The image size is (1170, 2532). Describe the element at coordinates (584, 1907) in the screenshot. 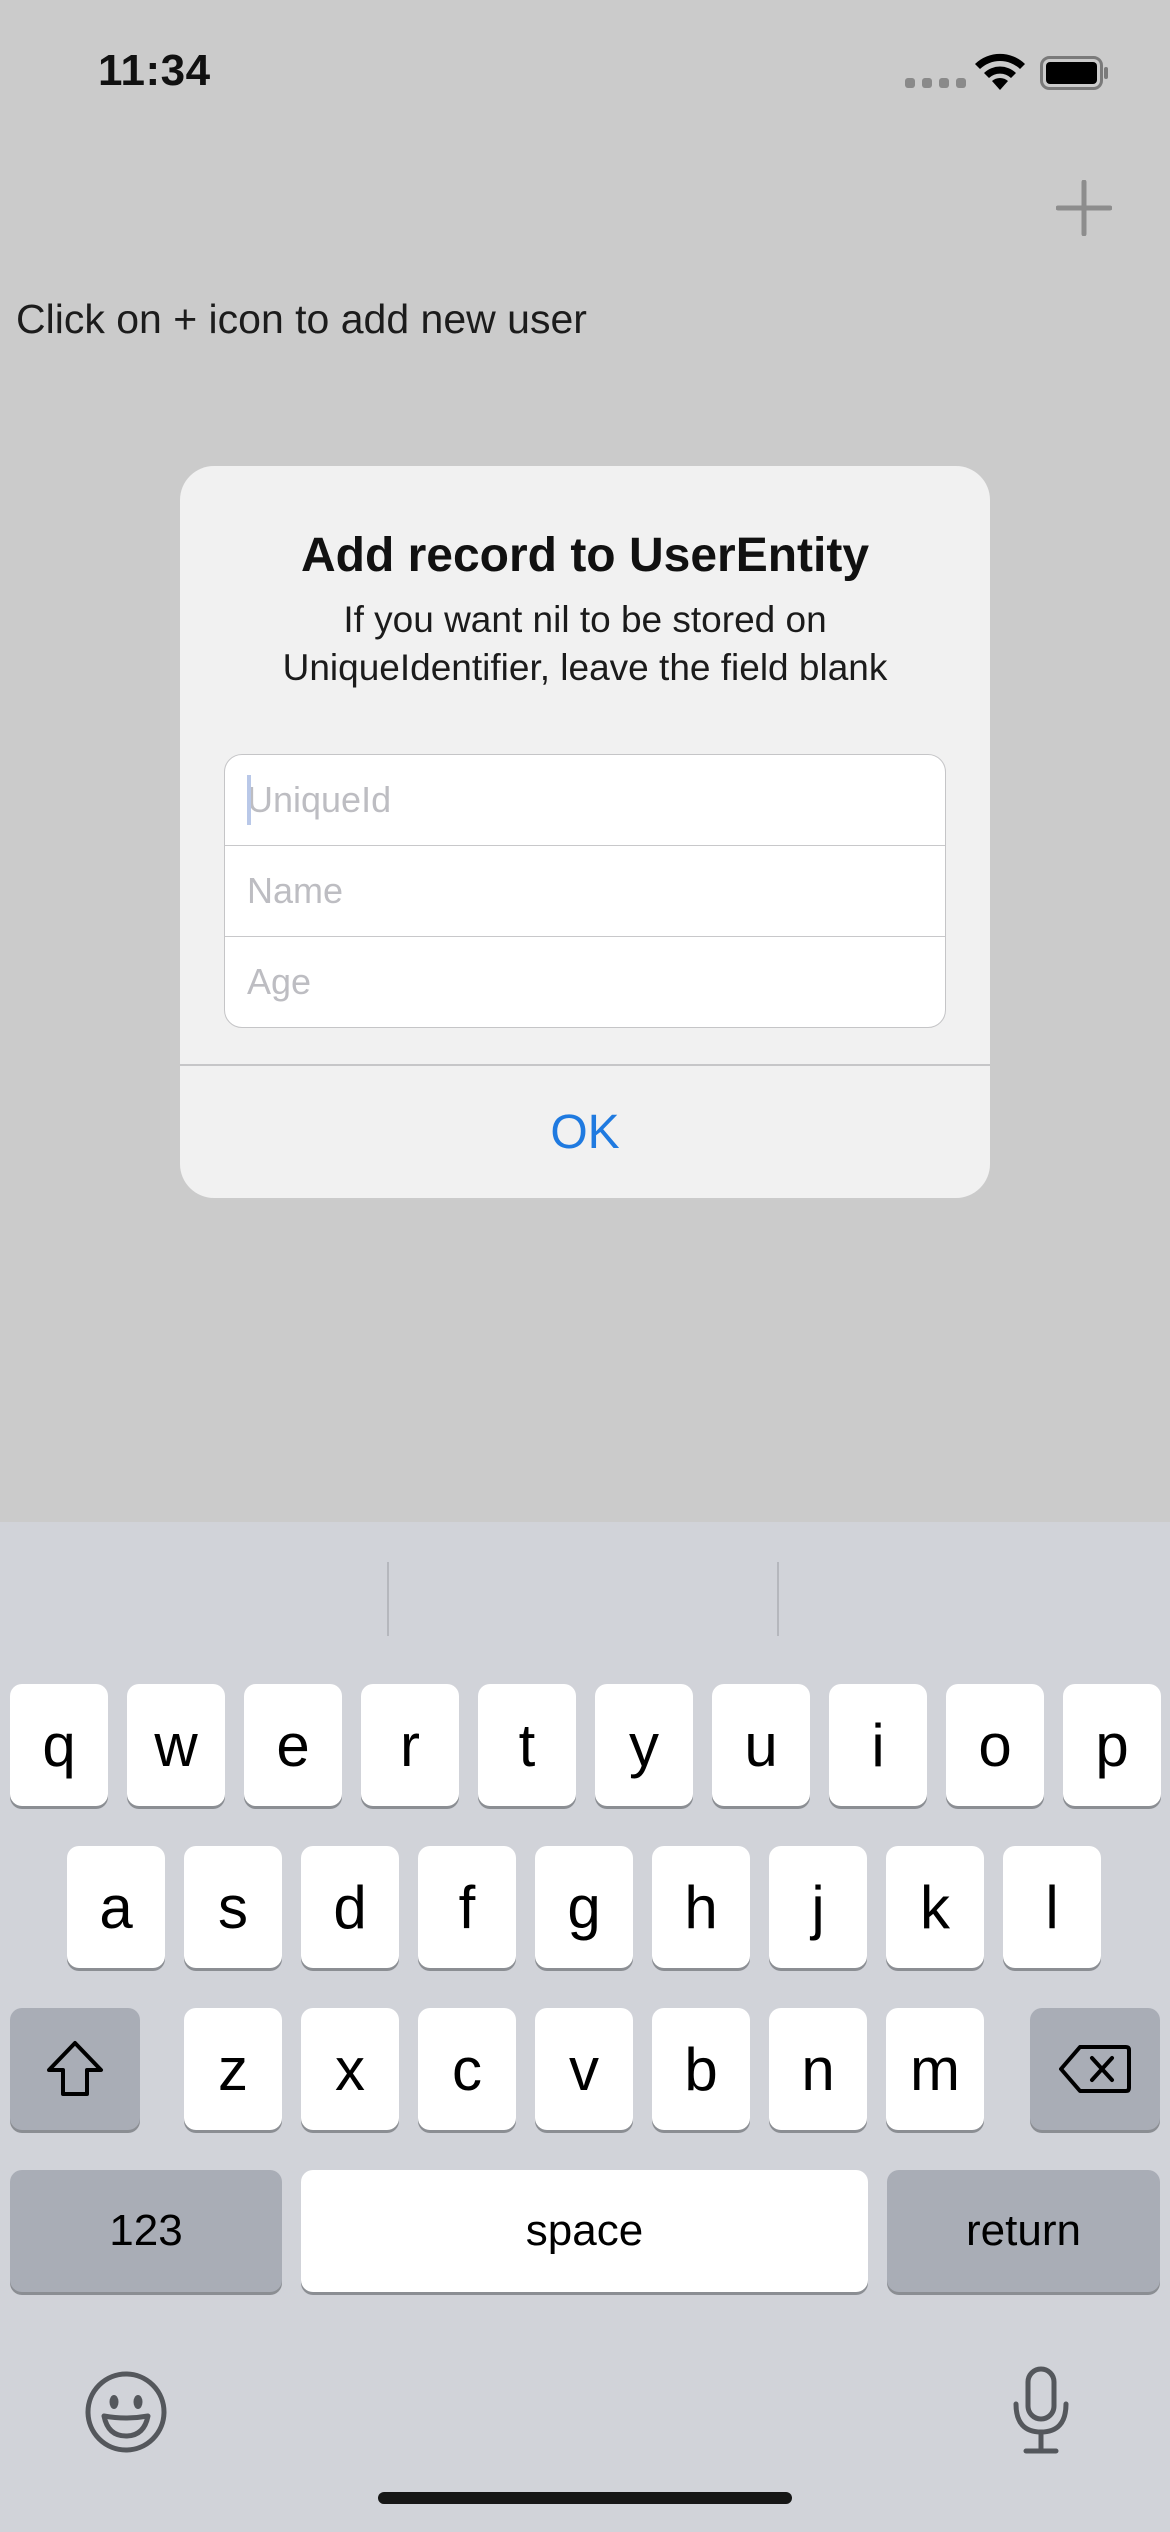

I see `key-g: g` at that location.